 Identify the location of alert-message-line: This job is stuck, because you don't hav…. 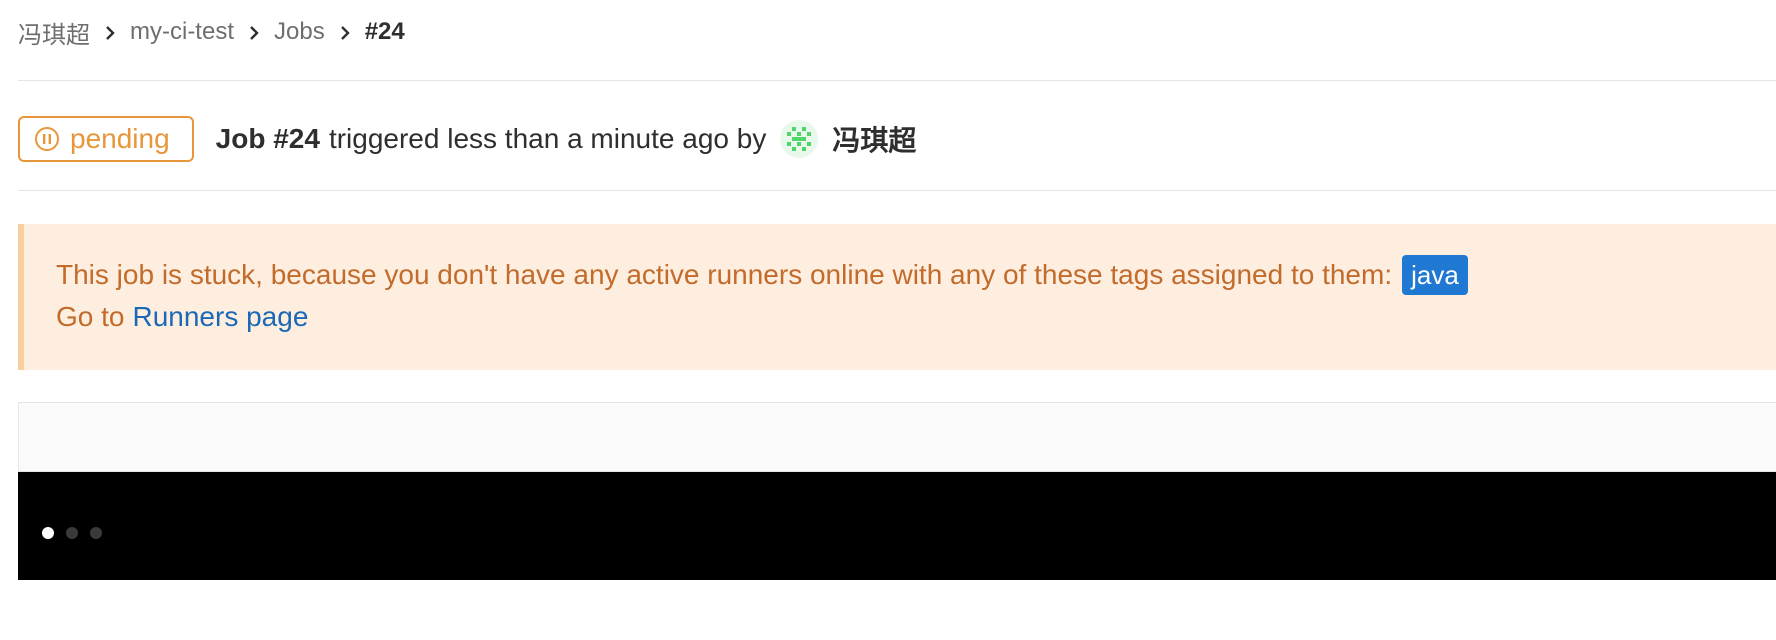
(916, 275).